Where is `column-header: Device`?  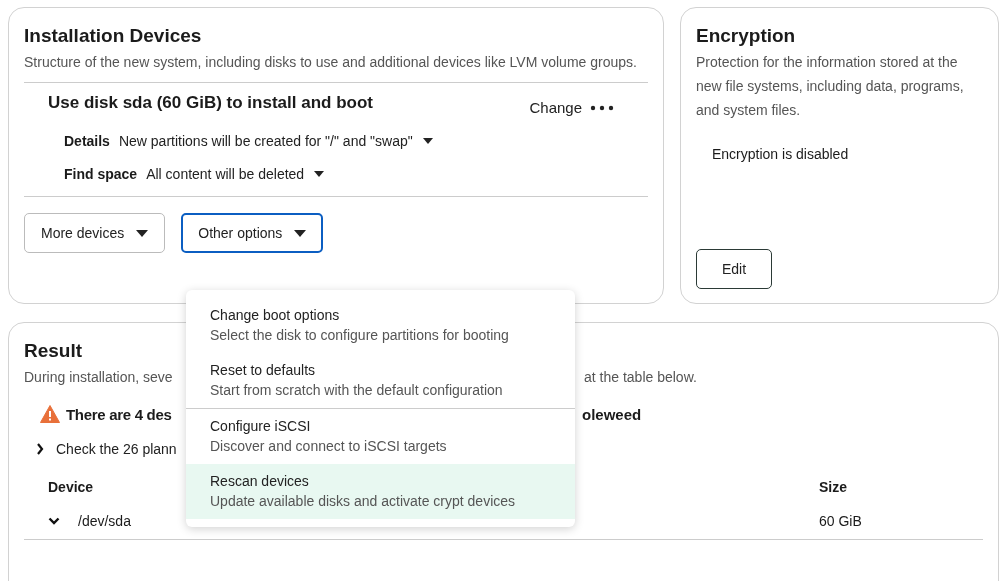
column-header: Device is located at coordinates (71, 487).